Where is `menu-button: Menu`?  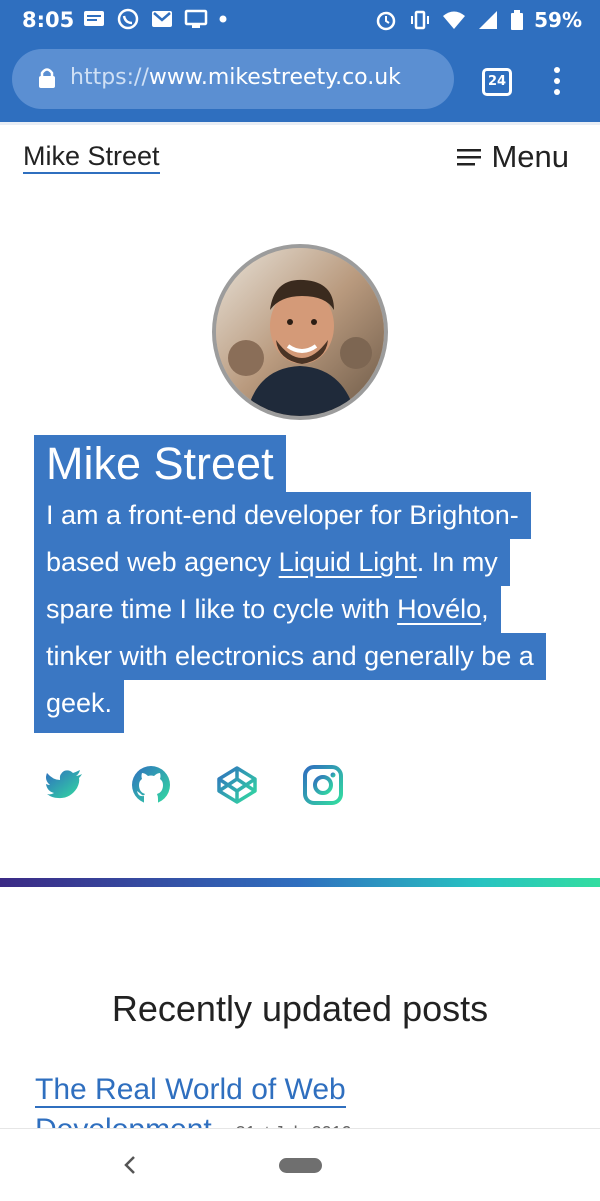 menu-button: Menu is located at coordinates (513, 157).